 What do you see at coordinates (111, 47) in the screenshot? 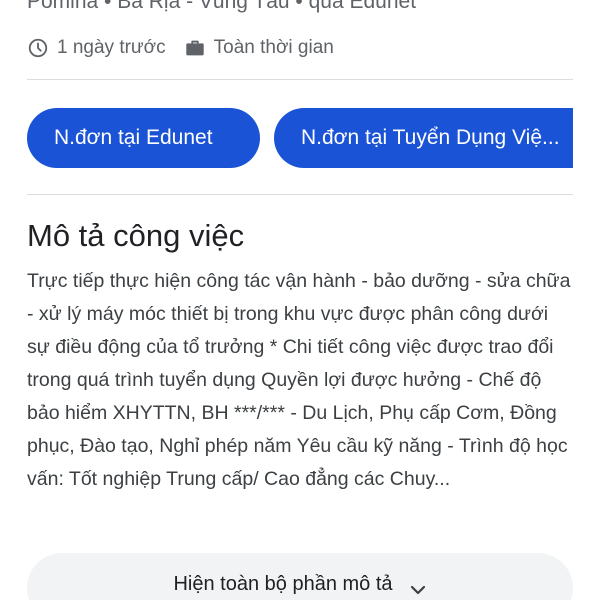
I see `posted-time: 1 ngày trước` at bounding box center [111, 47].